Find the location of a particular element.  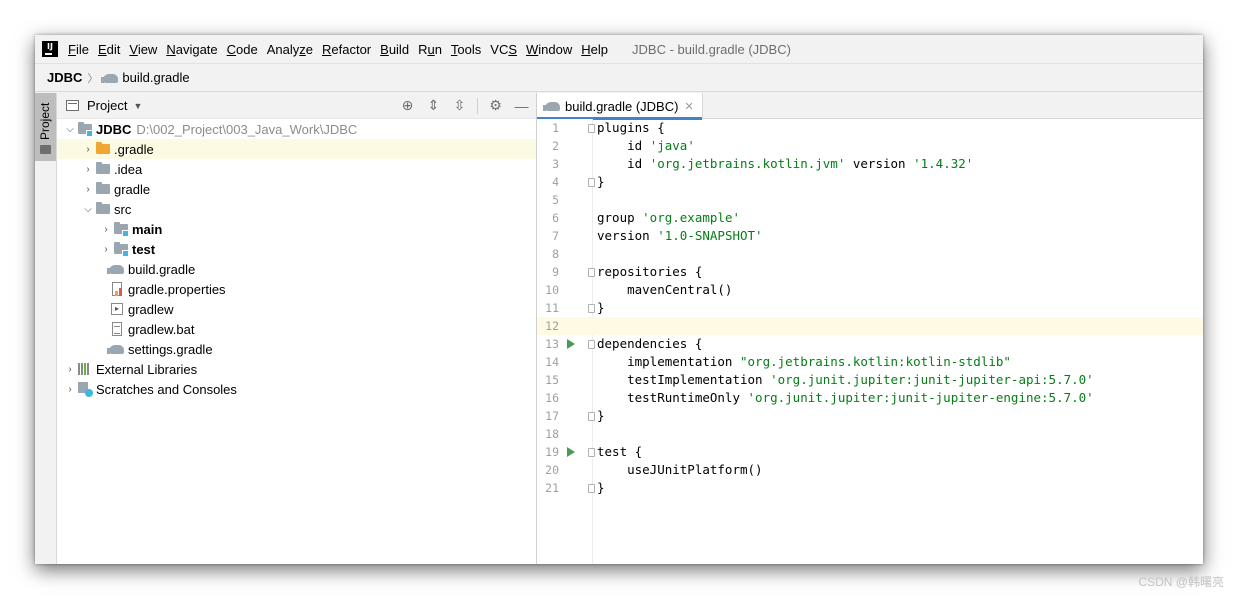

code-token: mavenCentral() is located at coordinates (665, 289).